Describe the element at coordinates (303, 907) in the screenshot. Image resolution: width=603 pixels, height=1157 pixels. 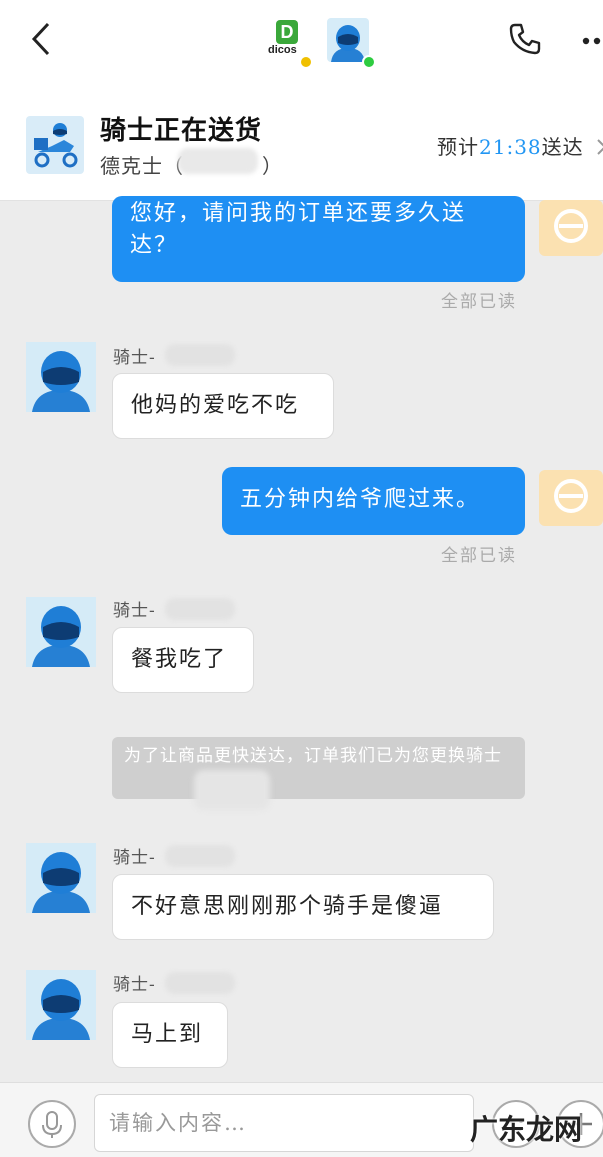
I see `rider-message-bubble: 不好意思刚刚那个骑手是傻逼` at that location.